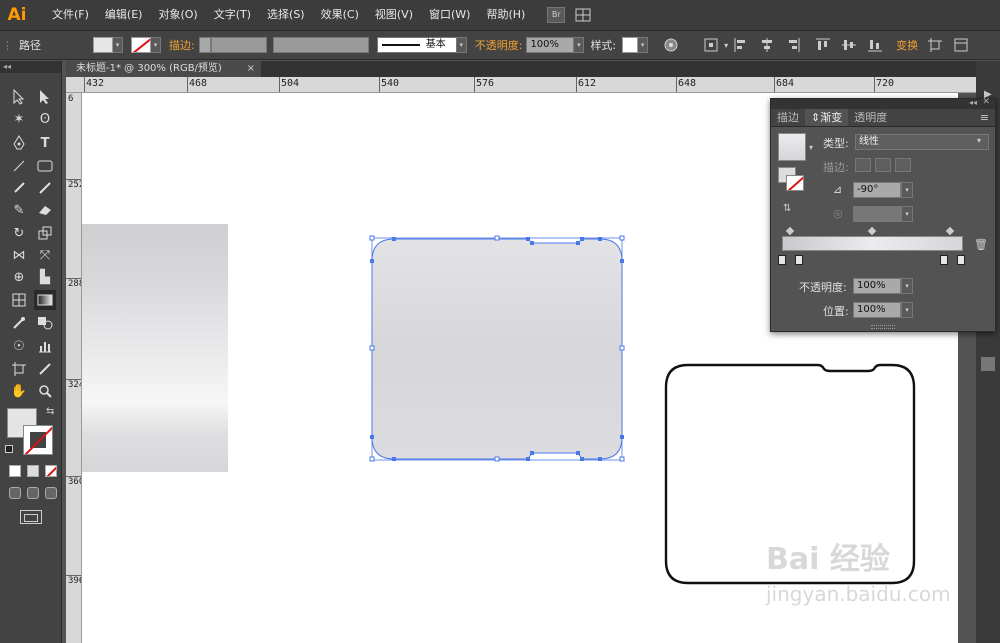  Describe the element at coordinates (907, 45) in the screenshot. I see `transform-label: 变换` at that location.